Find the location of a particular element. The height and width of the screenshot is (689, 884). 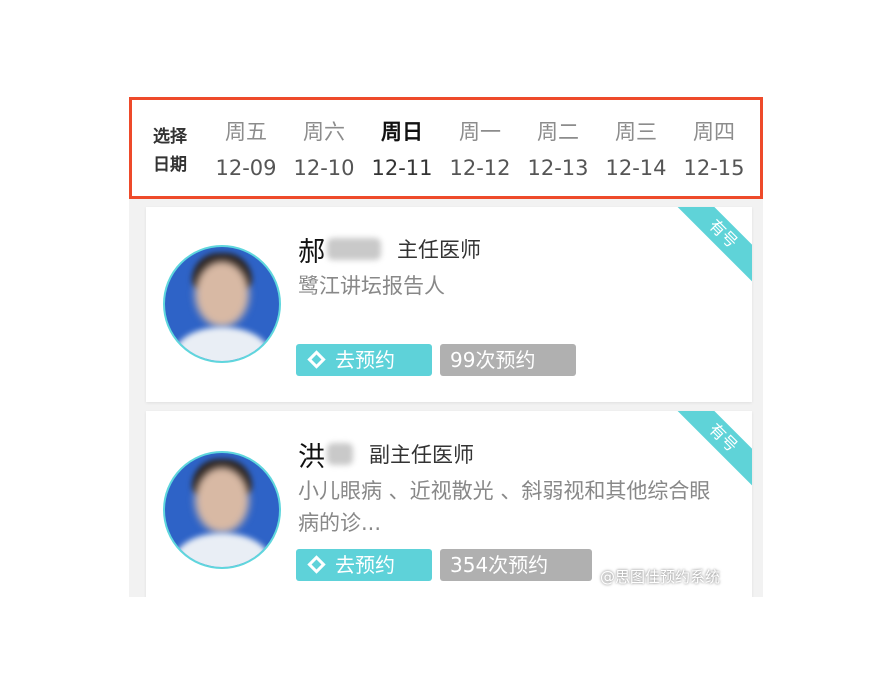

date-tab-date: 12-14 is located at coordinates (636, 168).